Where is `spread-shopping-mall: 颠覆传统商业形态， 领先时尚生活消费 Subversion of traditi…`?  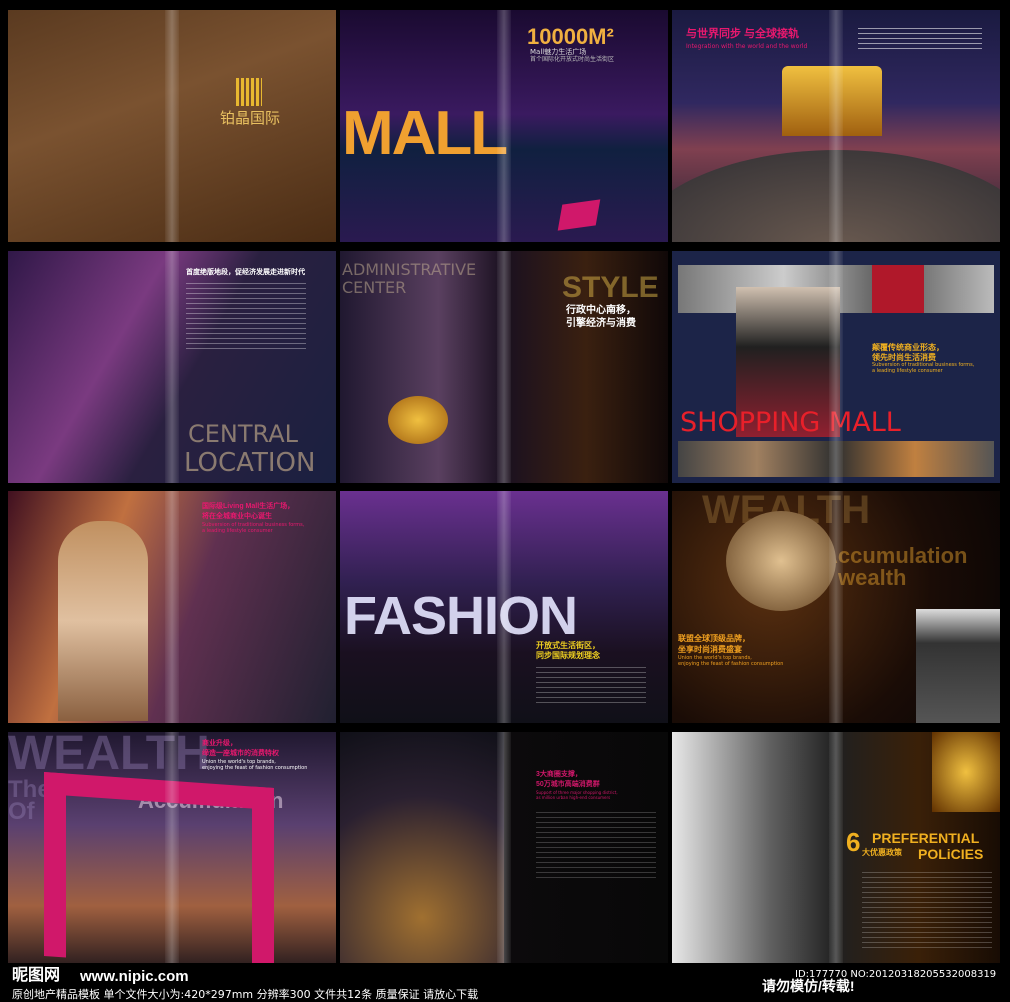 spread-shopping-mall: 颠覆传统商业形态， 领先时尚生活消费 Subversion of traditi… is located at coordinates (836, 367).